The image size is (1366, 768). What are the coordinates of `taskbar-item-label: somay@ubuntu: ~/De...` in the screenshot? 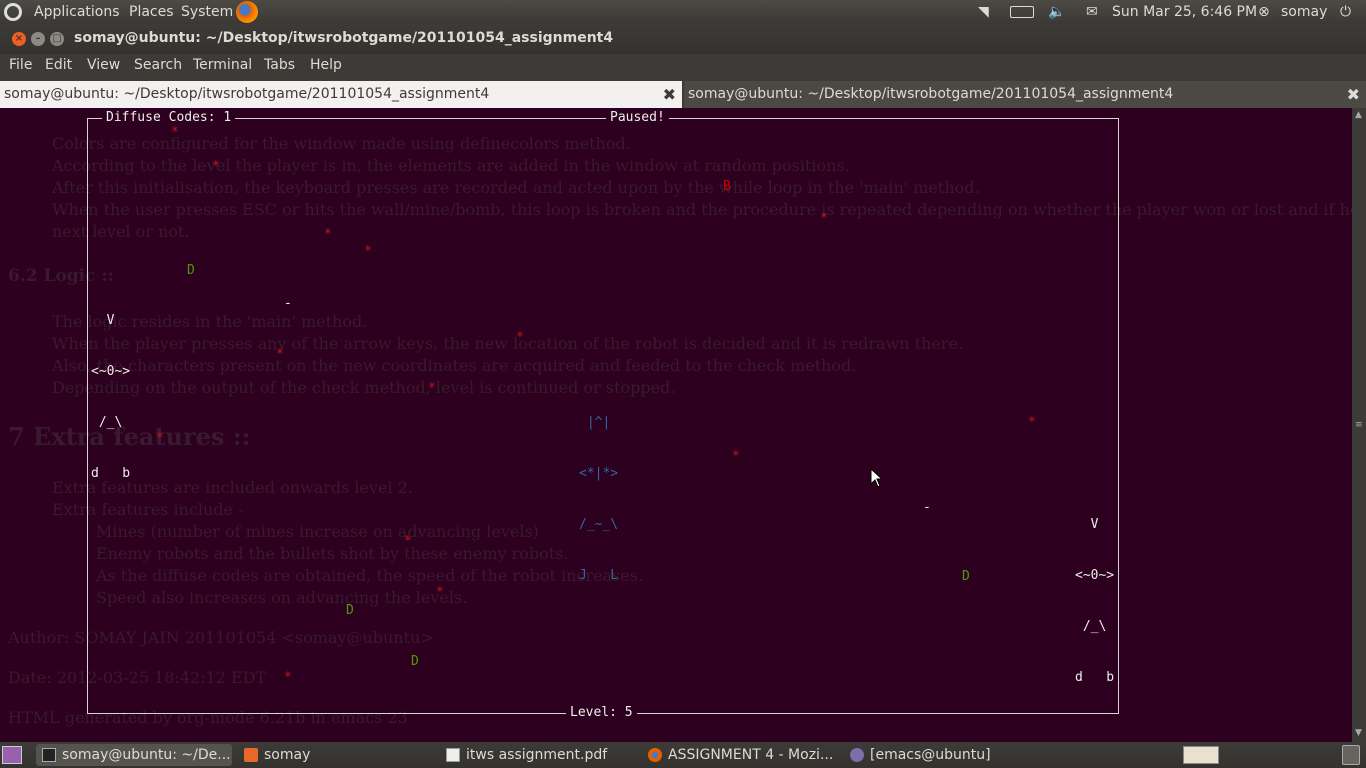 It's located at (146, 755).